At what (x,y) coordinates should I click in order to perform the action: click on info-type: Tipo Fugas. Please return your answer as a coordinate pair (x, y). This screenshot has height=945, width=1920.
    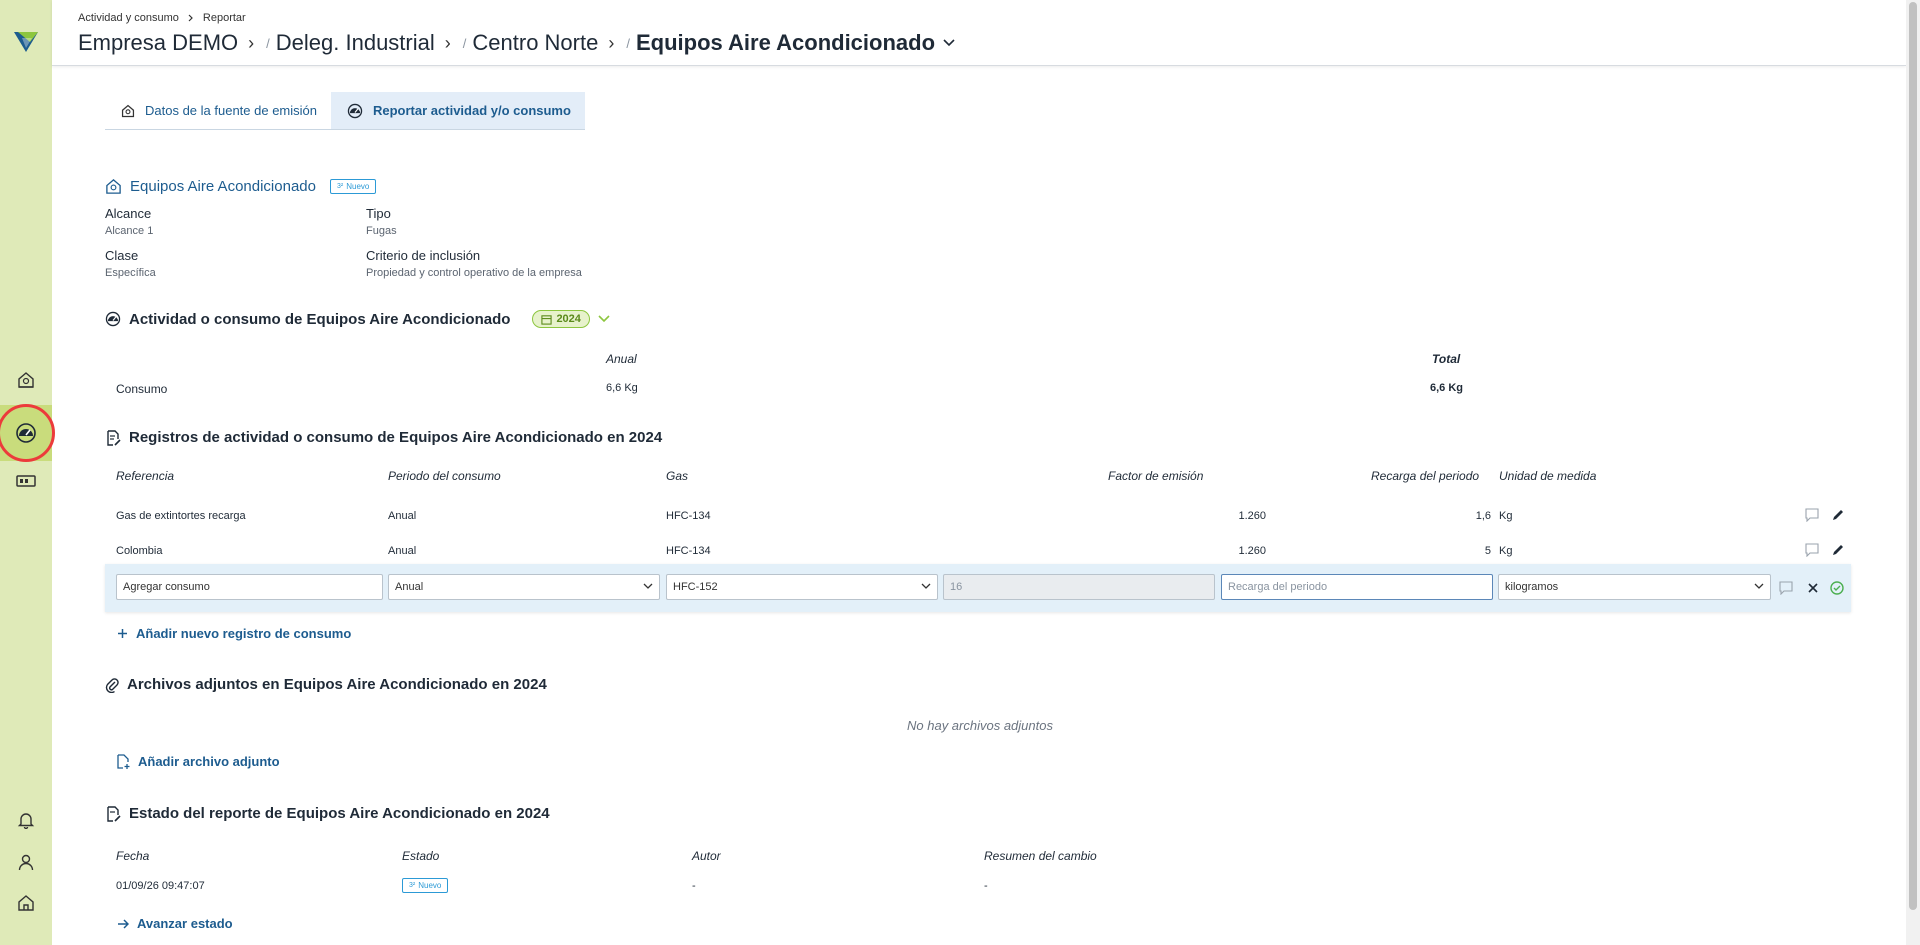
    Looking at the image, I should click on (381, 221).